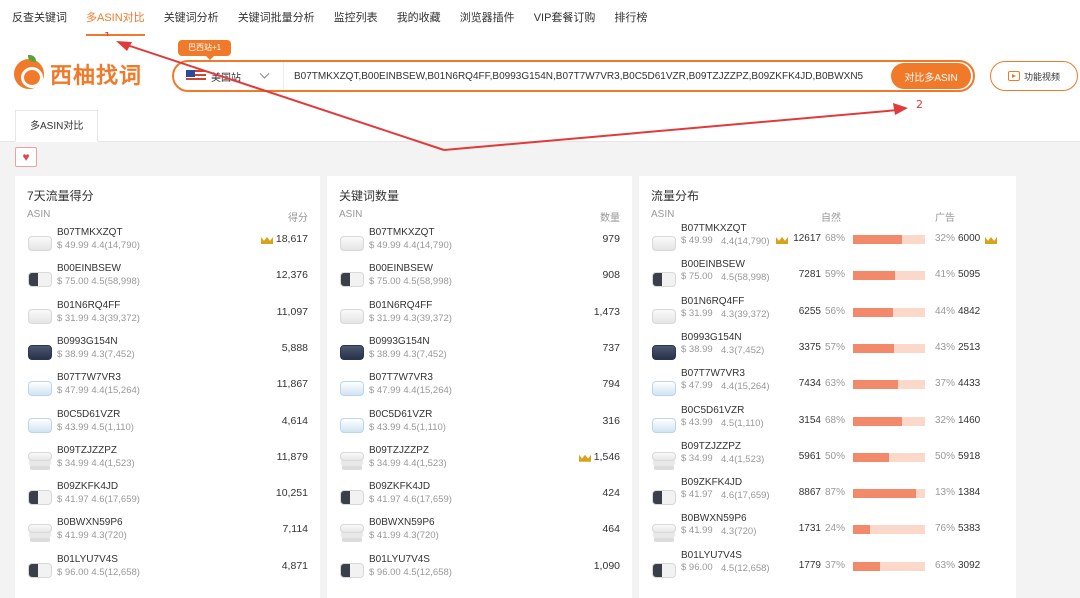 This screenshot has height=598, width=1080. Describe the element at coordinates (931, 76) in the screenshot. I see `compare-asin-button: 对比多ASIN` at that location.